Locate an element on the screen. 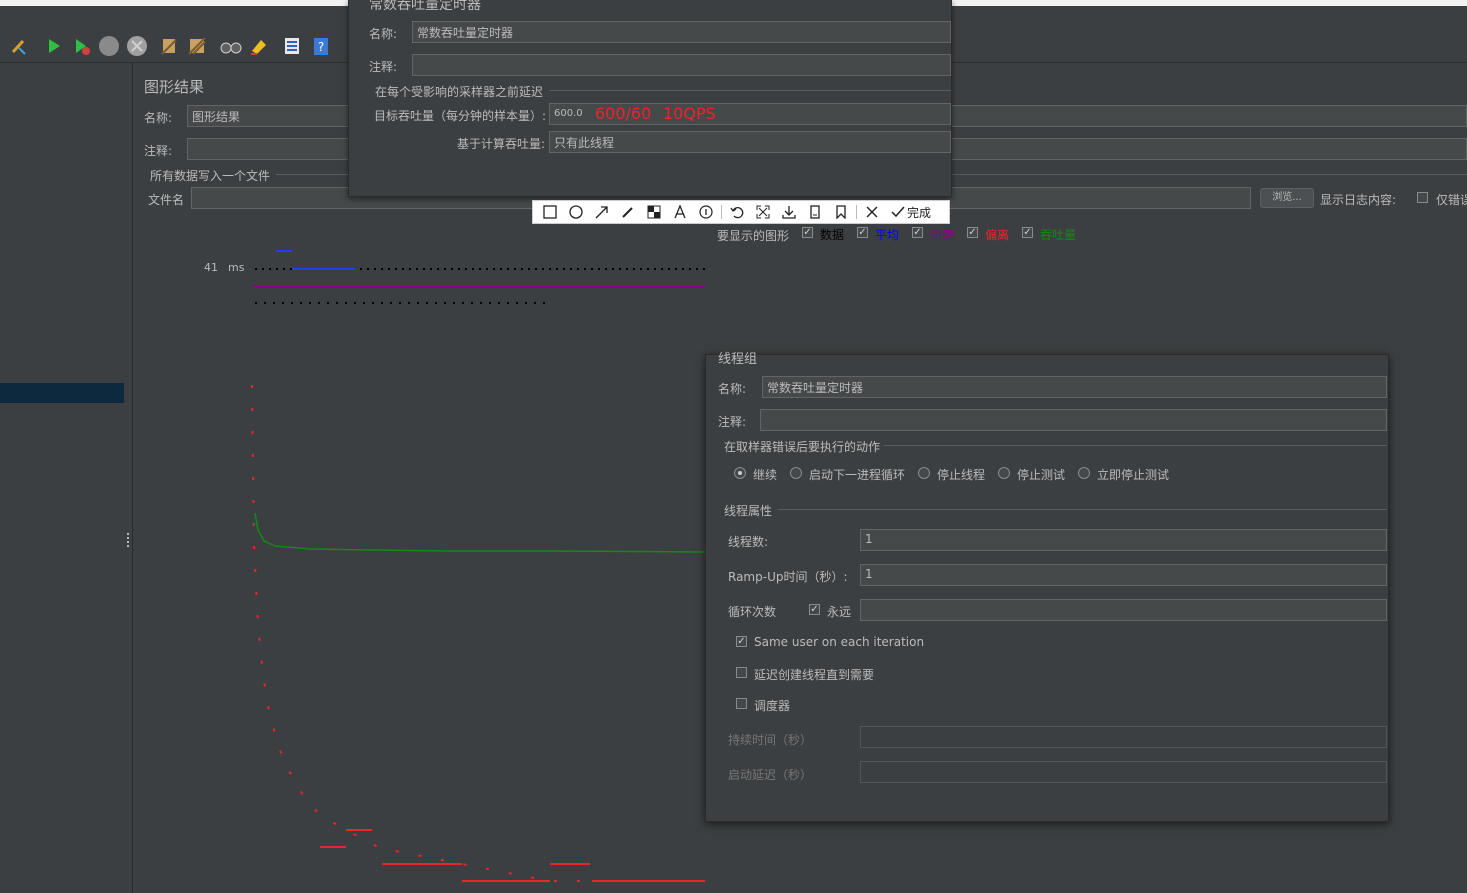 The width and height of the screenshot is (1467, 893). fit-screen-icon is located at coordinates (763, 212).